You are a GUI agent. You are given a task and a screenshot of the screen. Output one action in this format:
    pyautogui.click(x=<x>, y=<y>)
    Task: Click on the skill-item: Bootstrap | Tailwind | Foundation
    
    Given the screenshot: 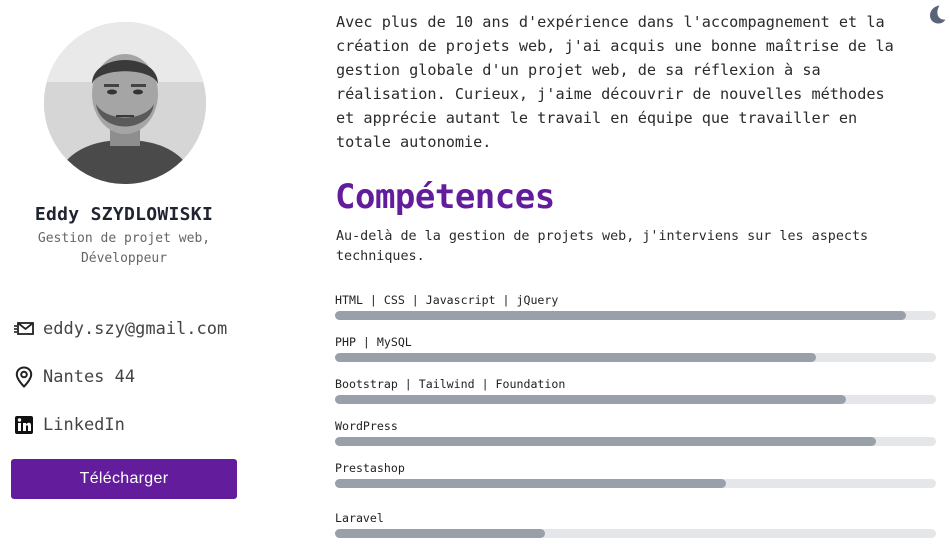 What is the action you would take?
    pyautogui.click(x=635, y=390)
    